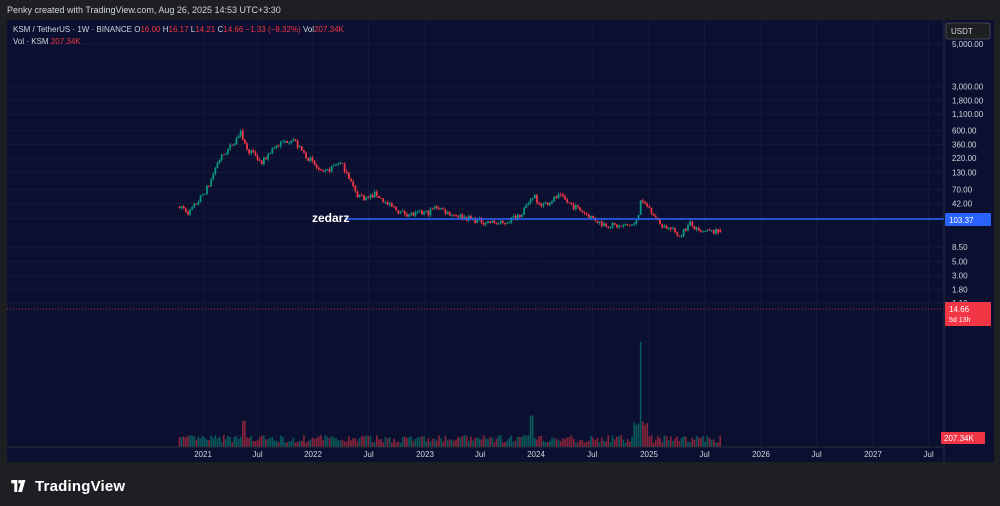  Describe the element at coordinates (203, 454) in the screenshot. I see `x-tick-label: 2021` at that location.